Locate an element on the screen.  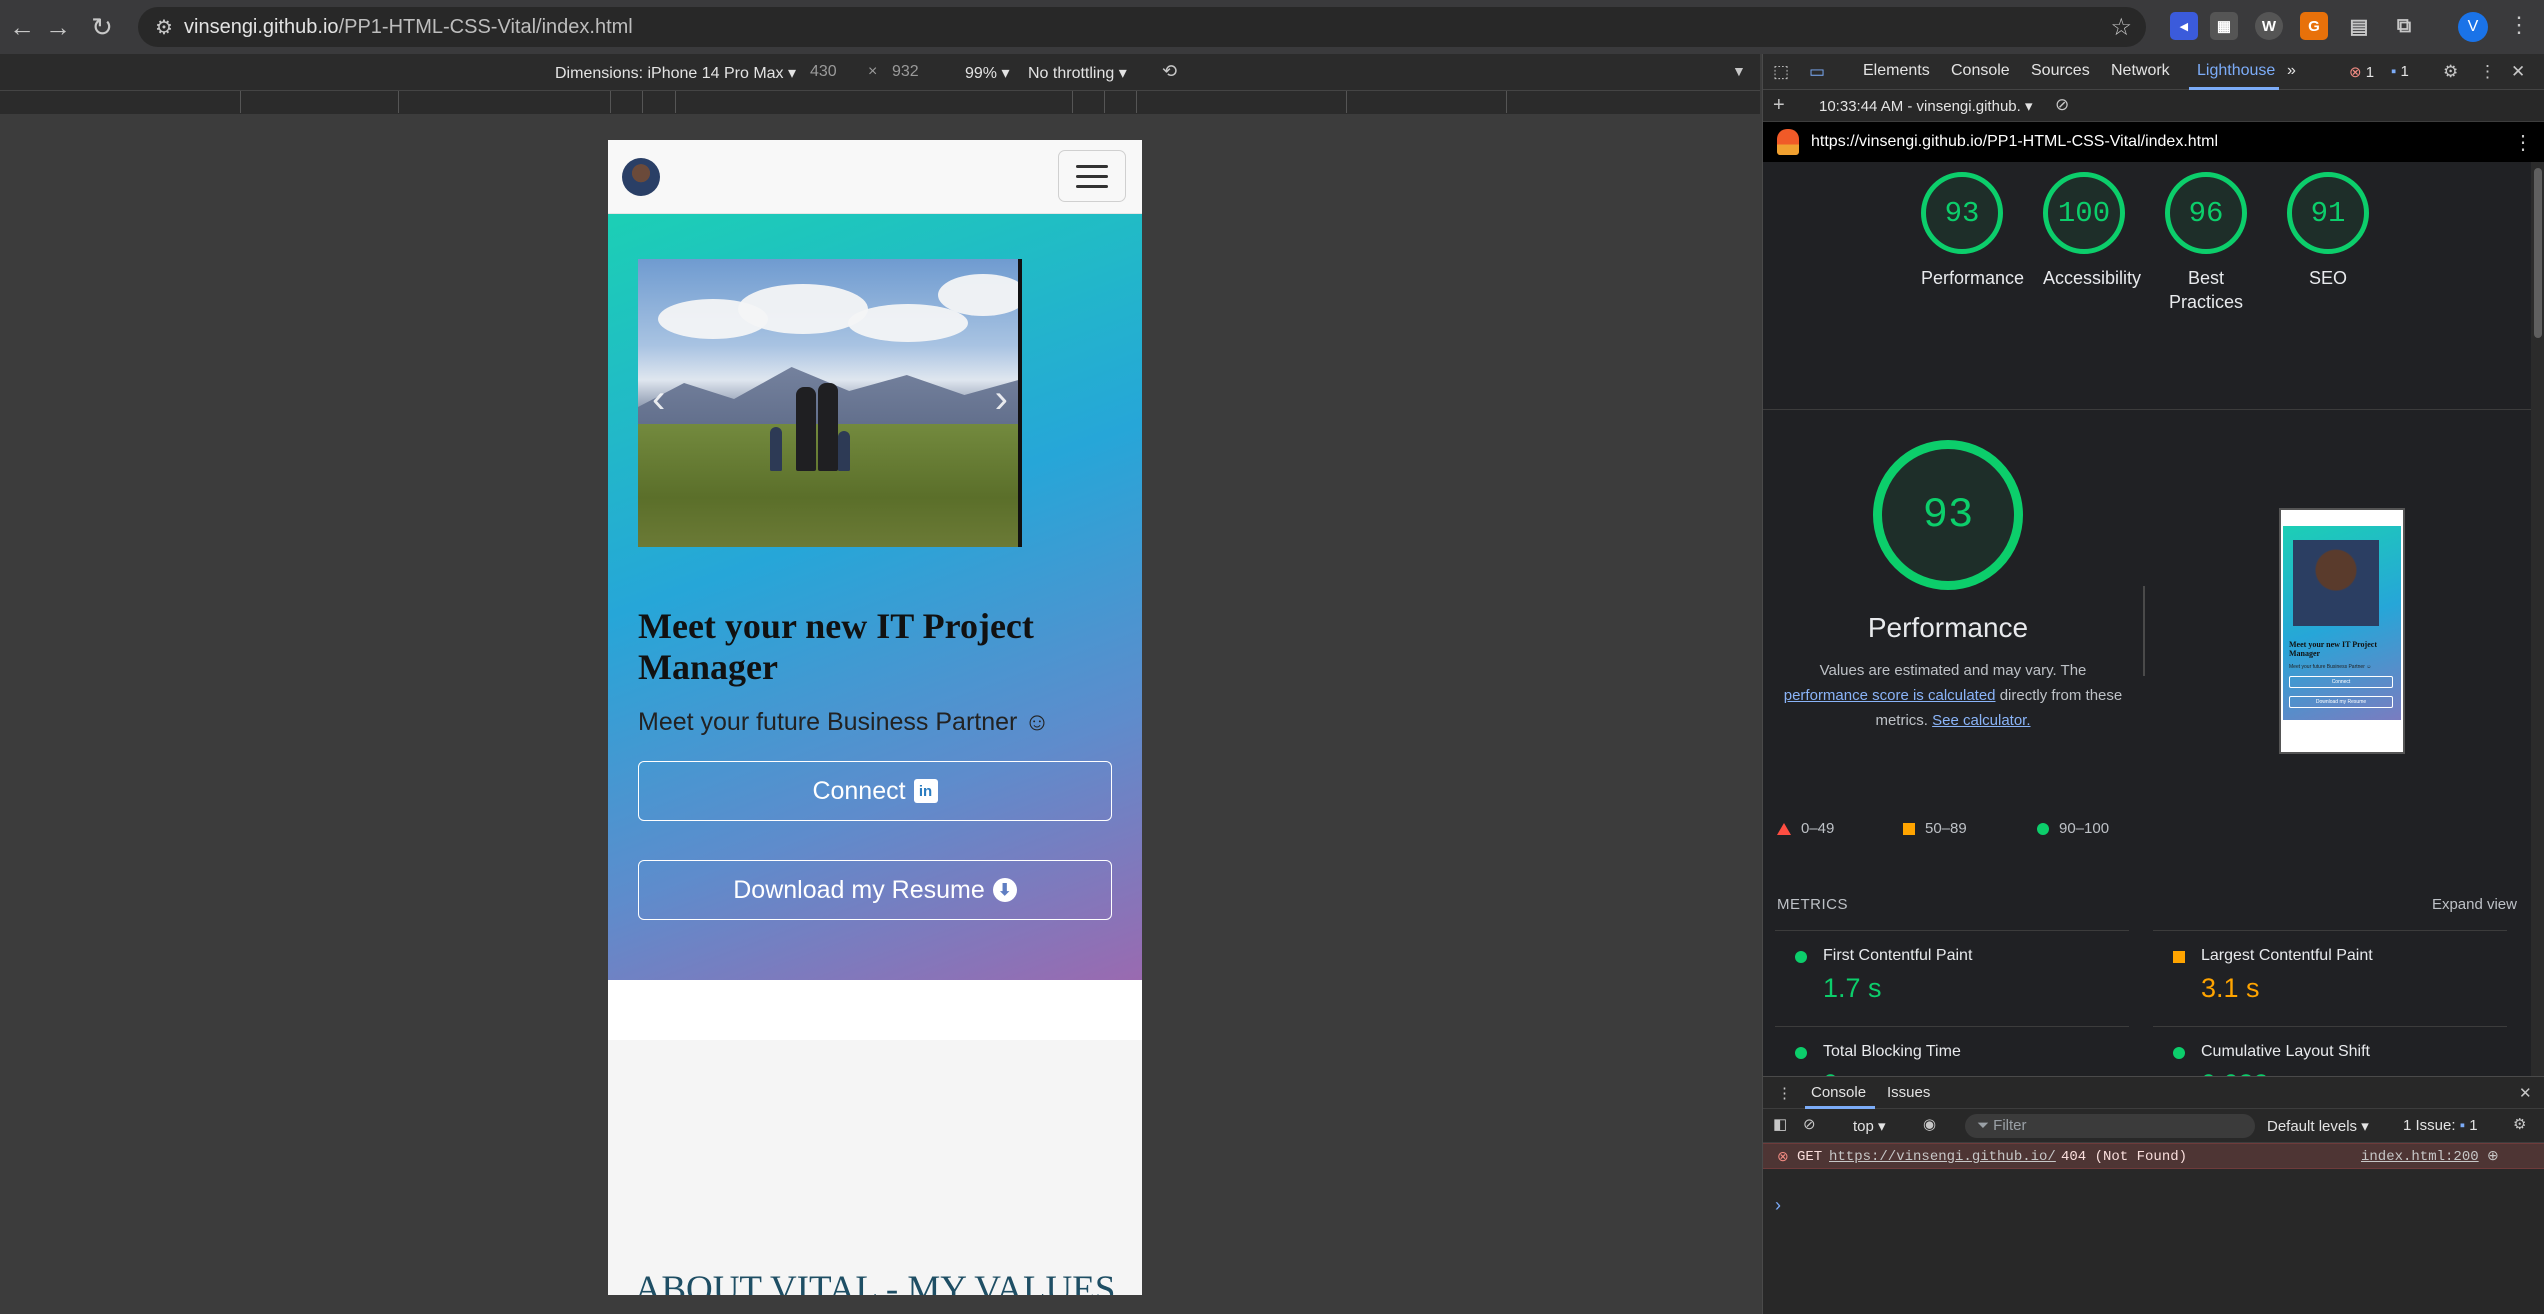
error-count-badge: ⊗ 1 is located at coordinates (2361, 72).